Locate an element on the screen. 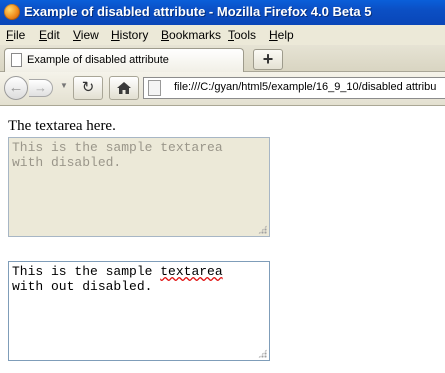  menu-help-accel: H is located at coordinates (273, 35).